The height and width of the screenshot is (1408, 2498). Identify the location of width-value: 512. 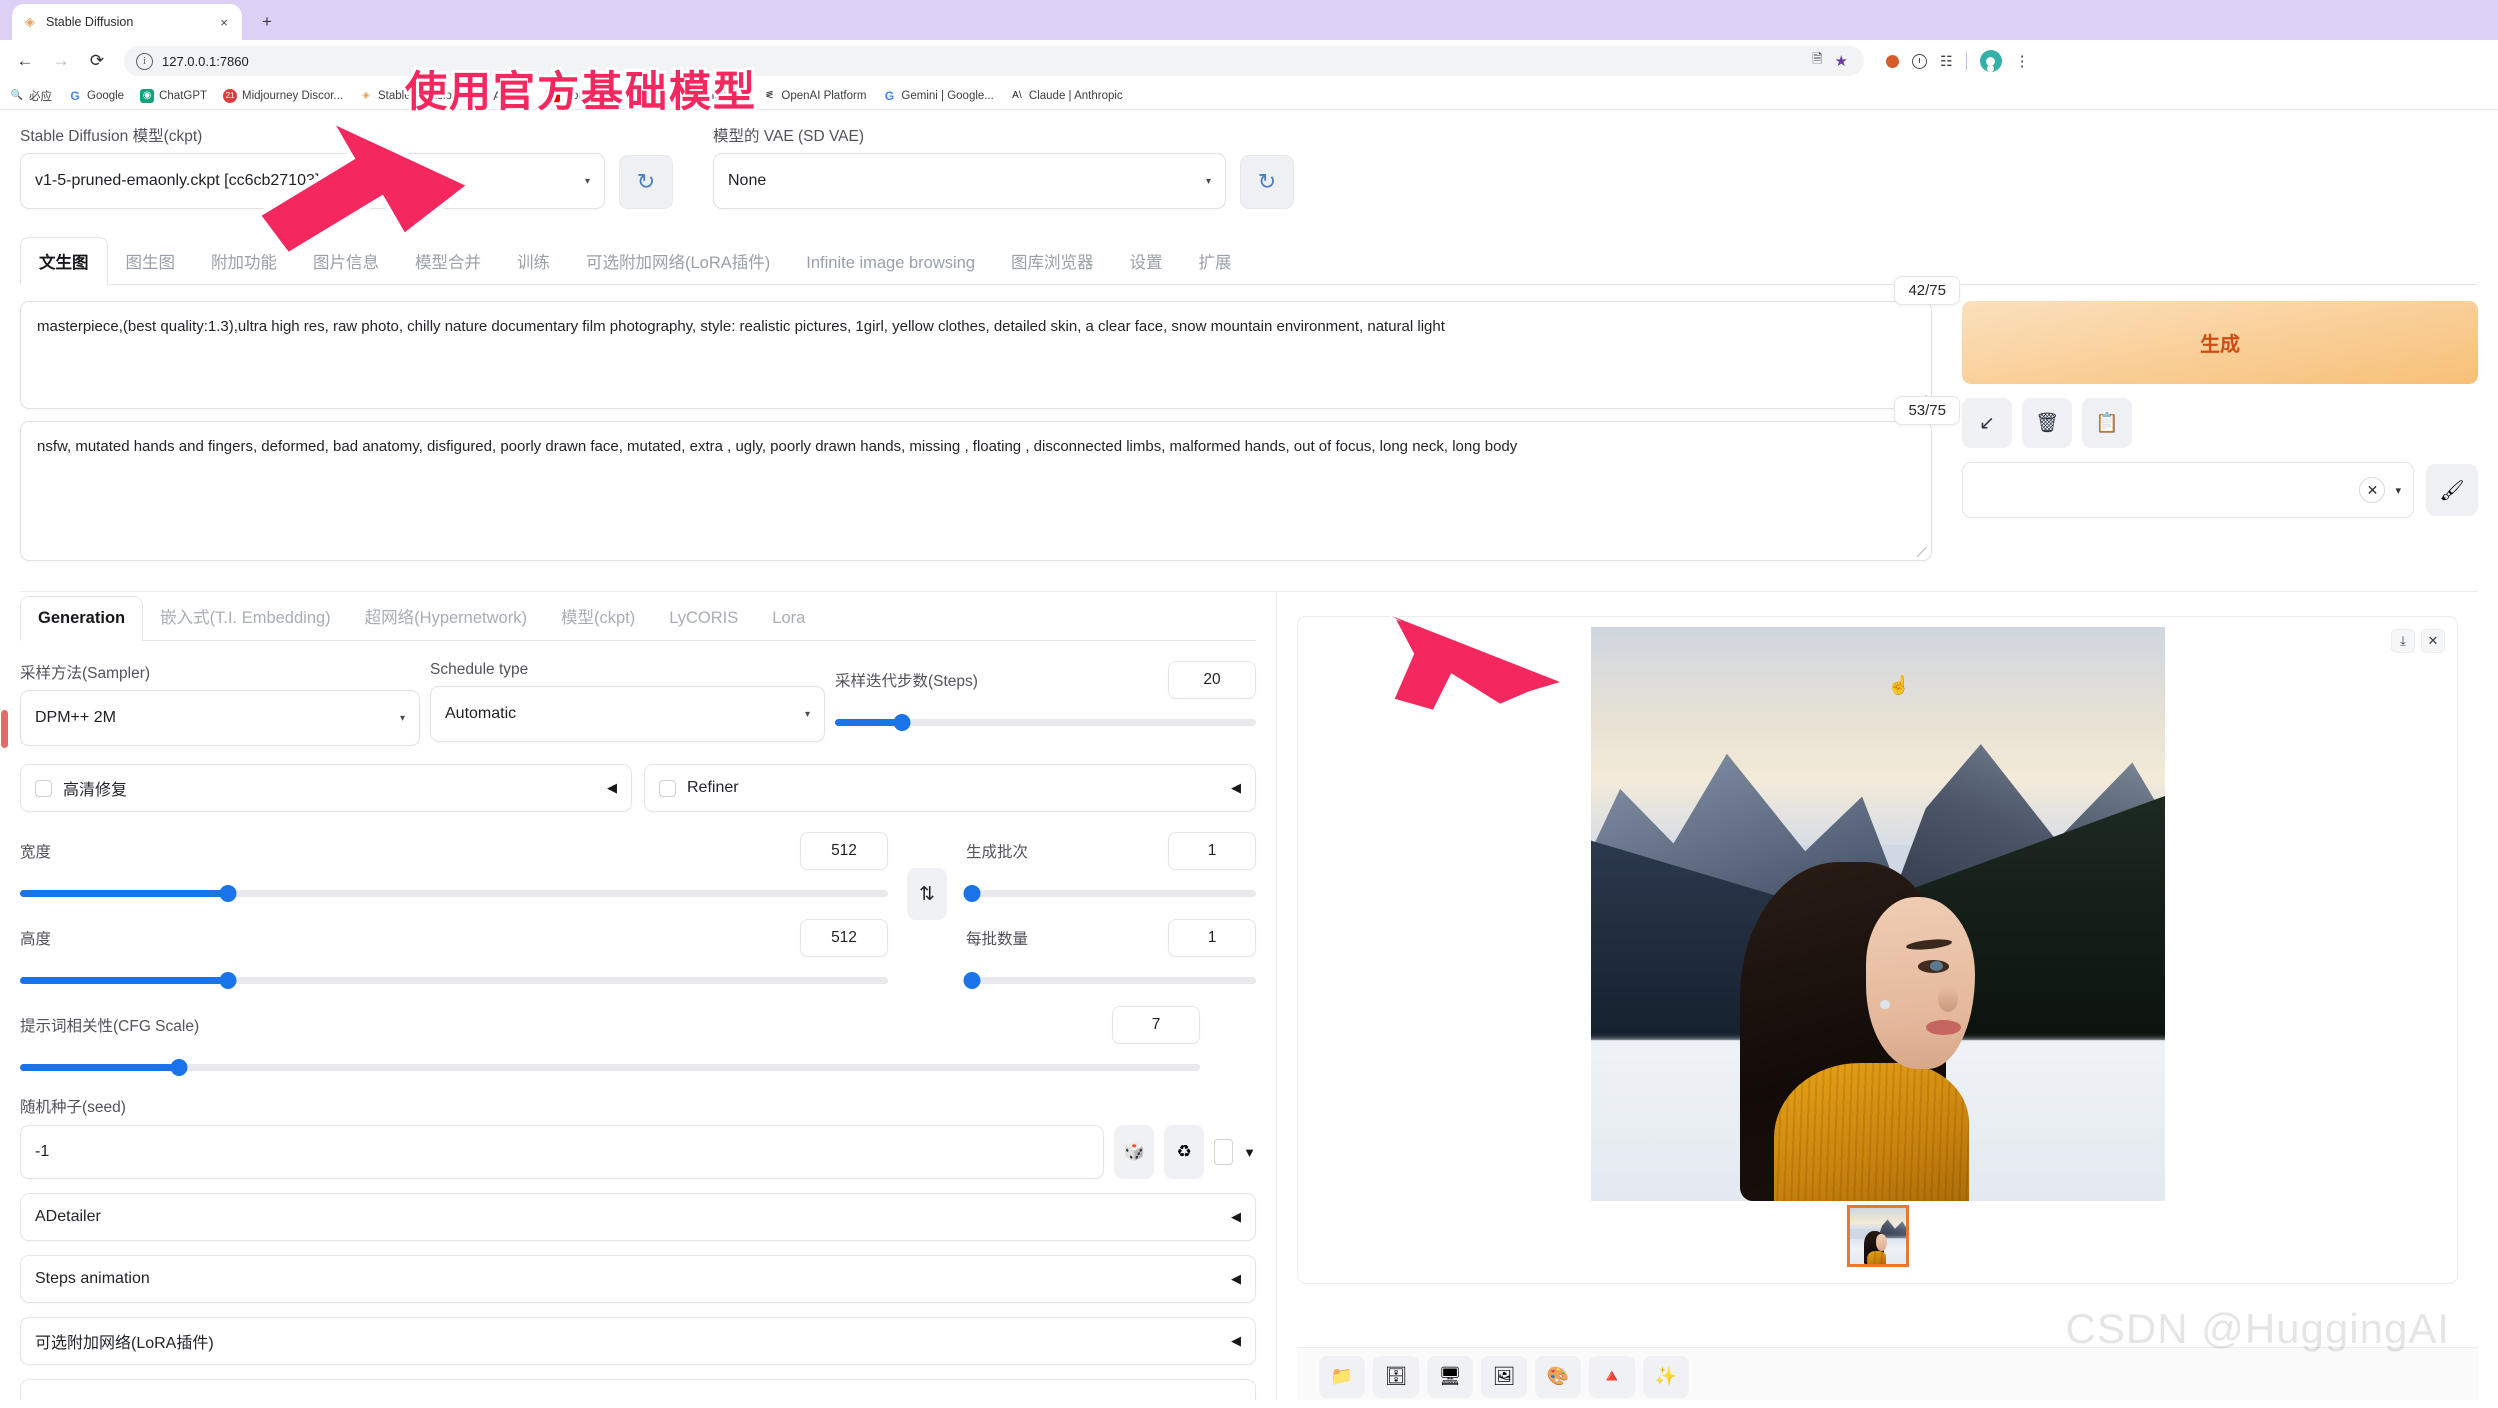
(844, 851).